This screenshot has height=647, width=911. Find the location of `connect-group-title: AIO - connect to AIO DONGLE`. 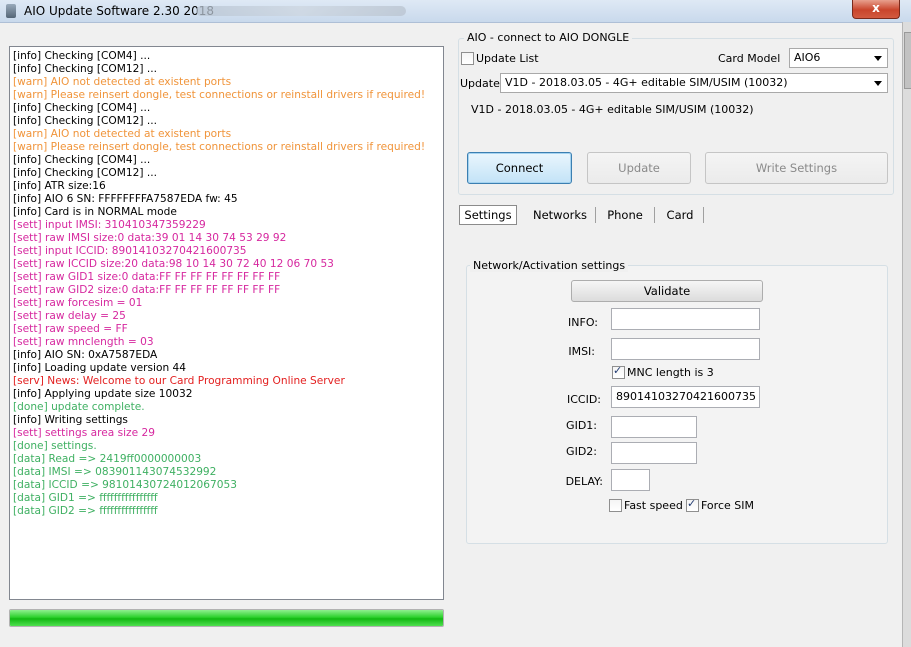

connect-group-title: AIO - connect to AIO DONGLE is located at coordinates (548, 37).